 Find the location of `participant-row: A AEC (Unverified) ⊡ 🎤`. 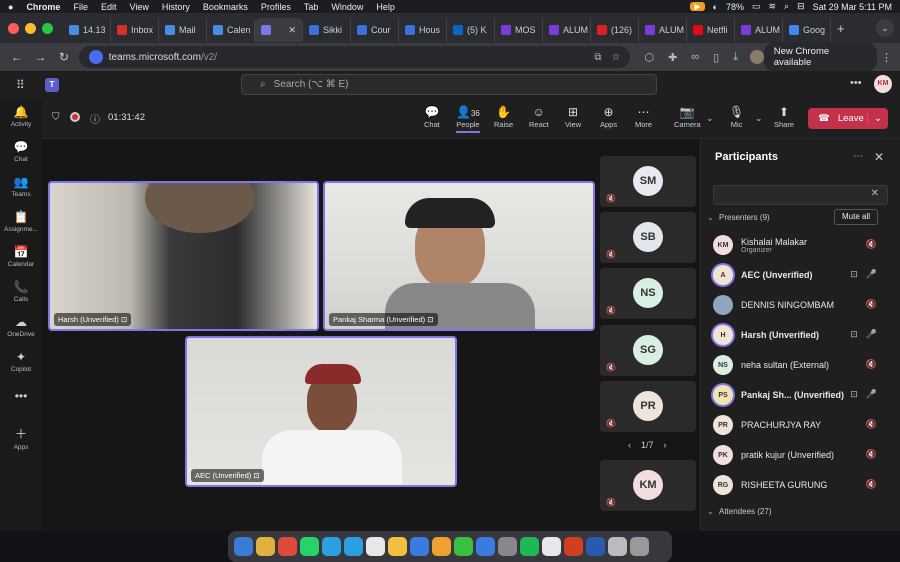

participant-row: A AEC (Unverified) ⊡ 🎤 is located at coordinates (803, 275).